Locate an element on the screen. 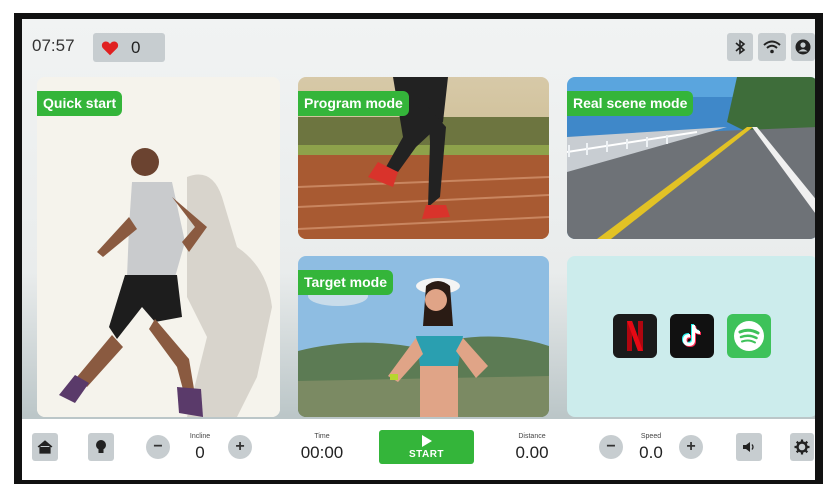 The width and height of the screenshot is (827, 486). play-icon is located at coordinates (426, 440).